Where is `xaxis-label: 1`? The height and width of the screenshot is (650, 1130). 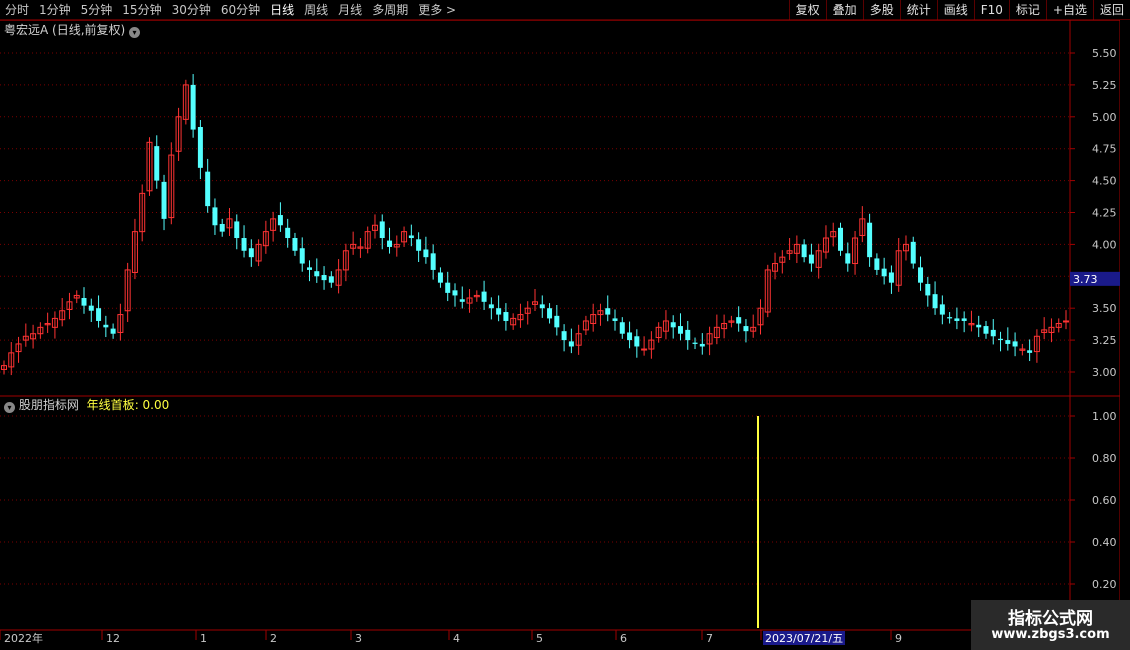
xaxis-label: 1 is located at coordinates (203, 638).